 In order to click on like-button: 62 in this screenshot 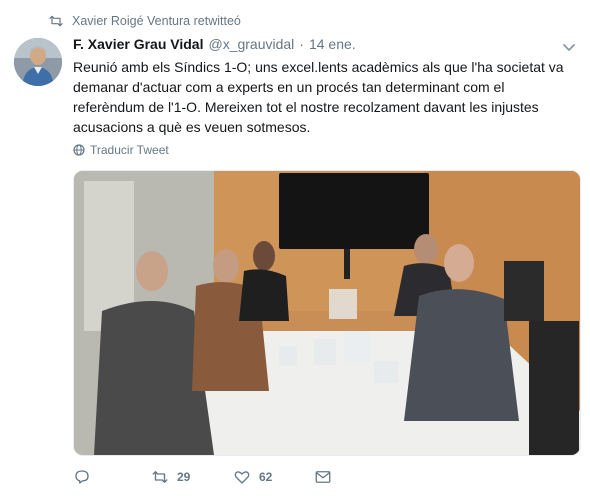, I will do `click(252, 477)`.